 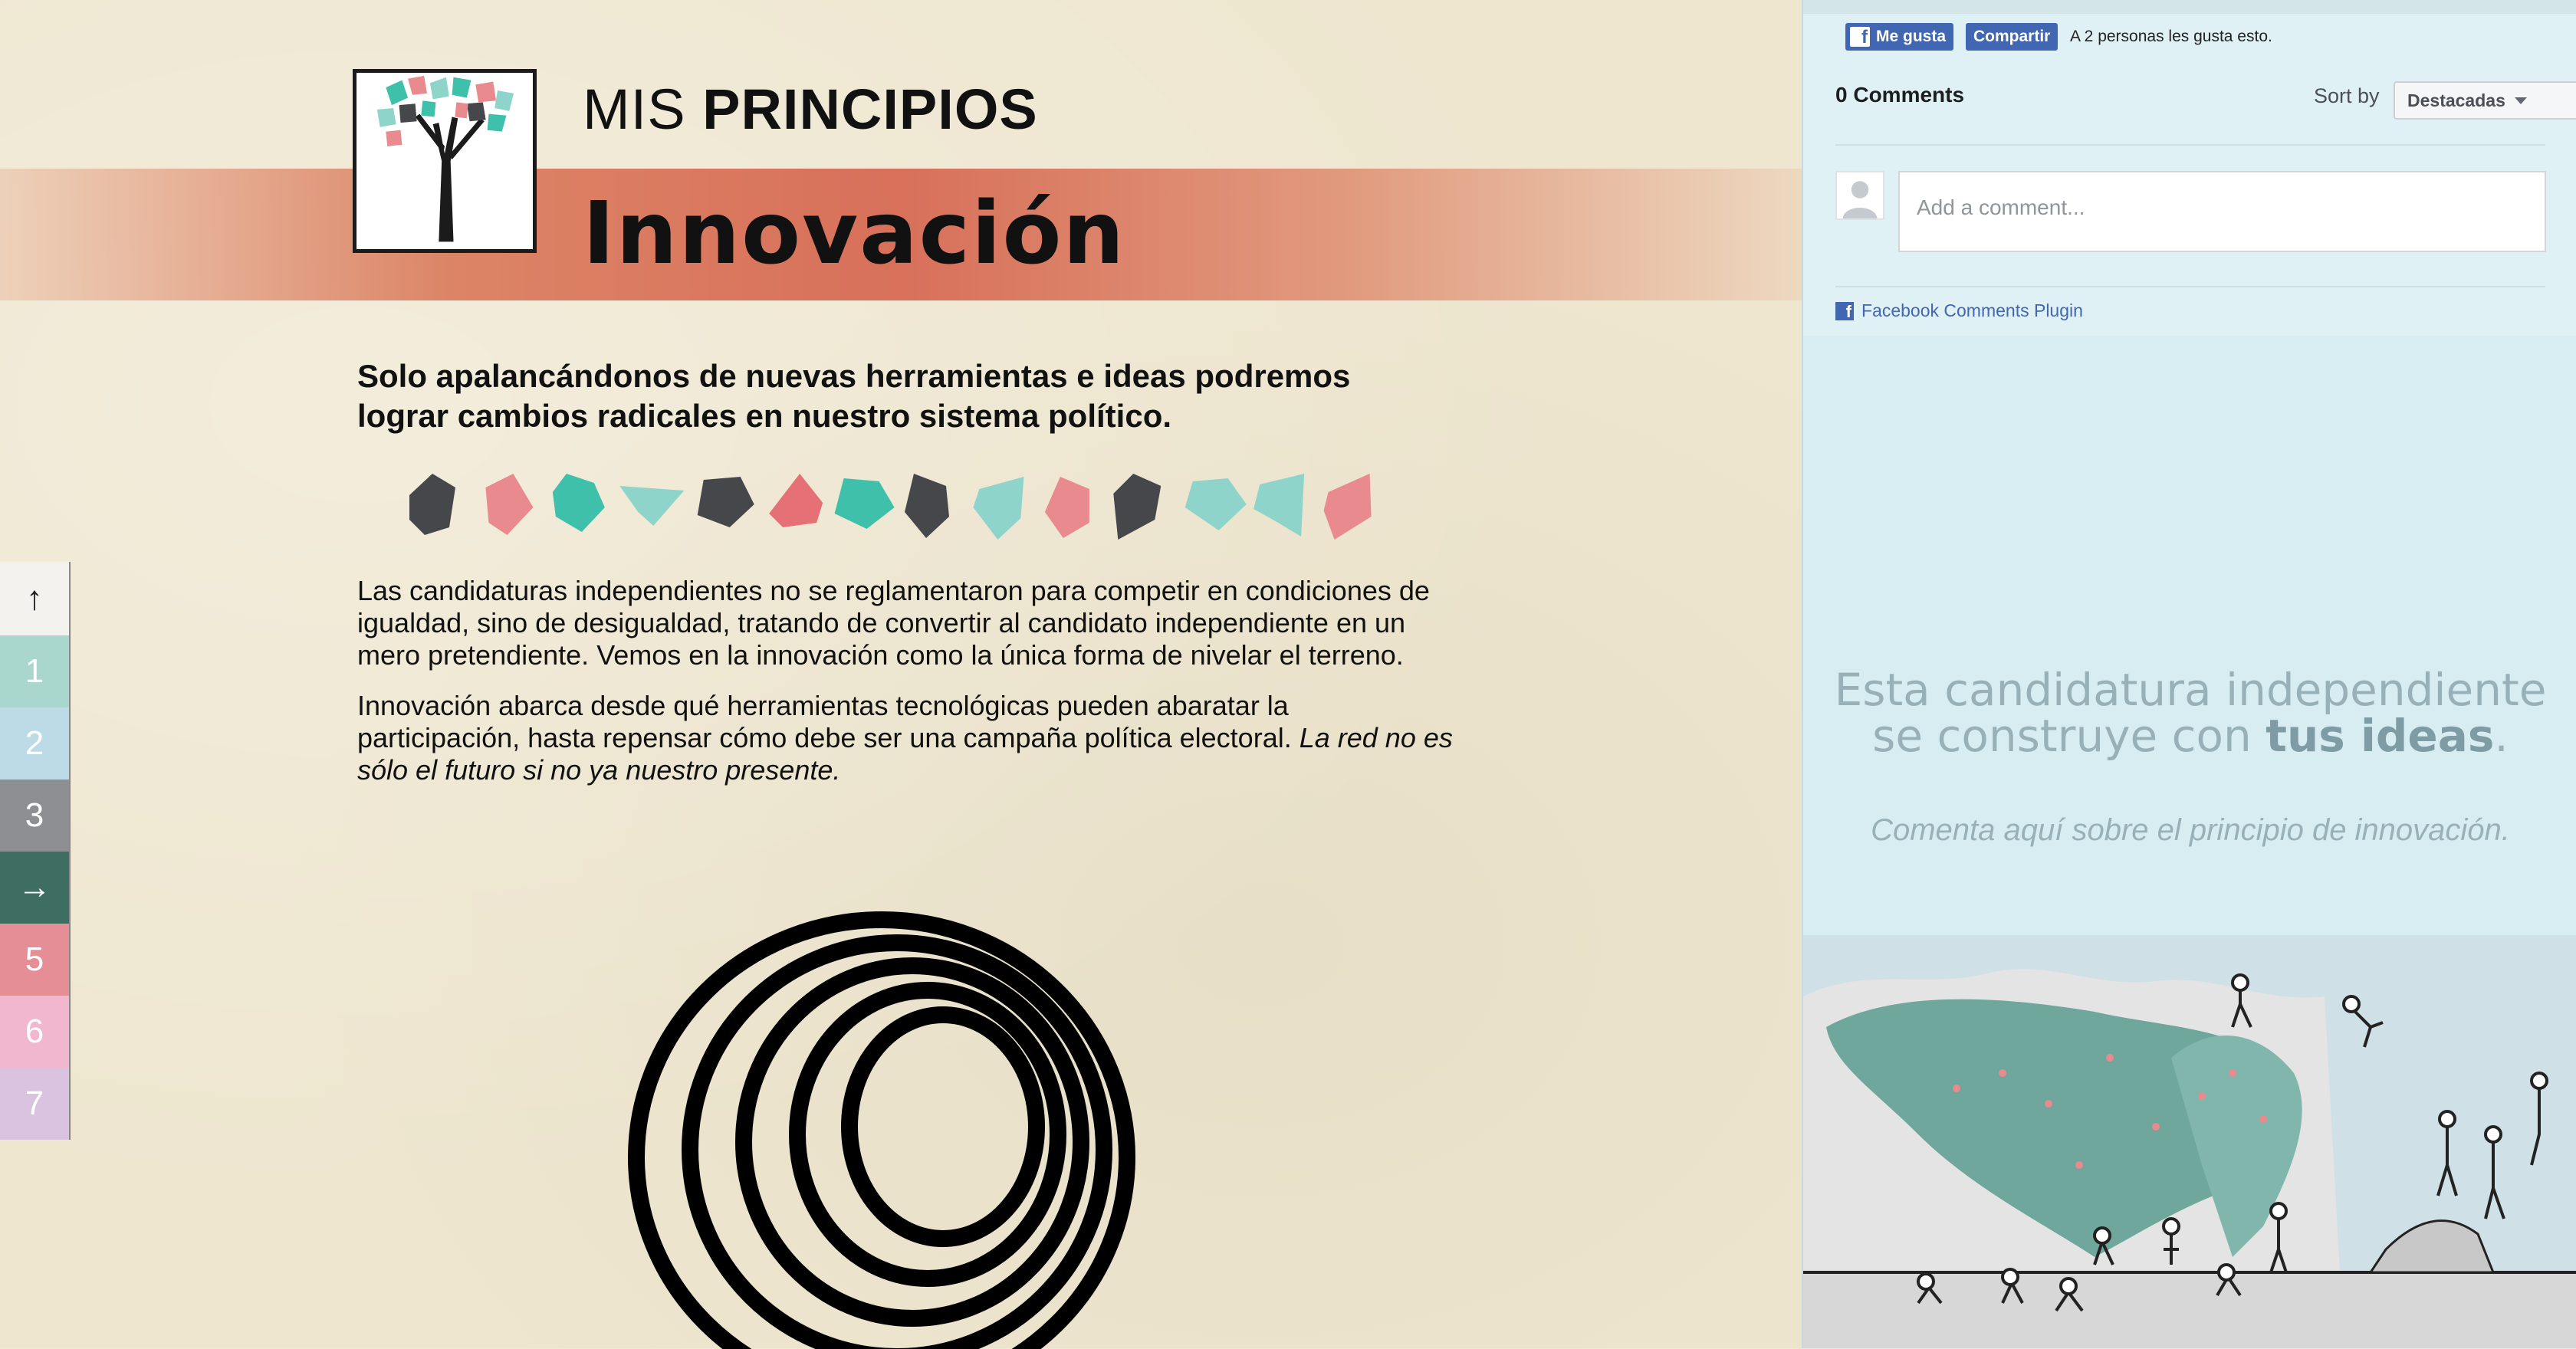 I want to click on nav-item-3: 3, so click(x=36, y=816).